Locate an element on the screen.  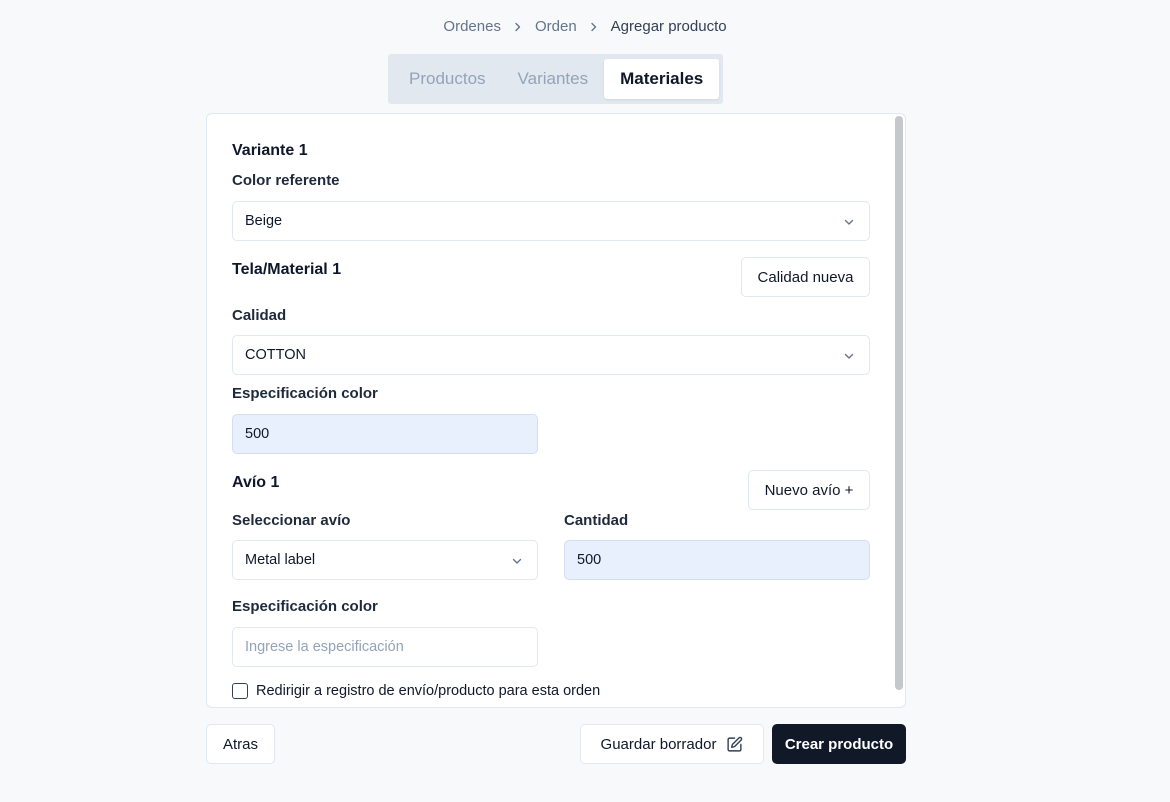
breadcrumb: Ordenes Orden Agregar producto is located at coordinates (585, 26).